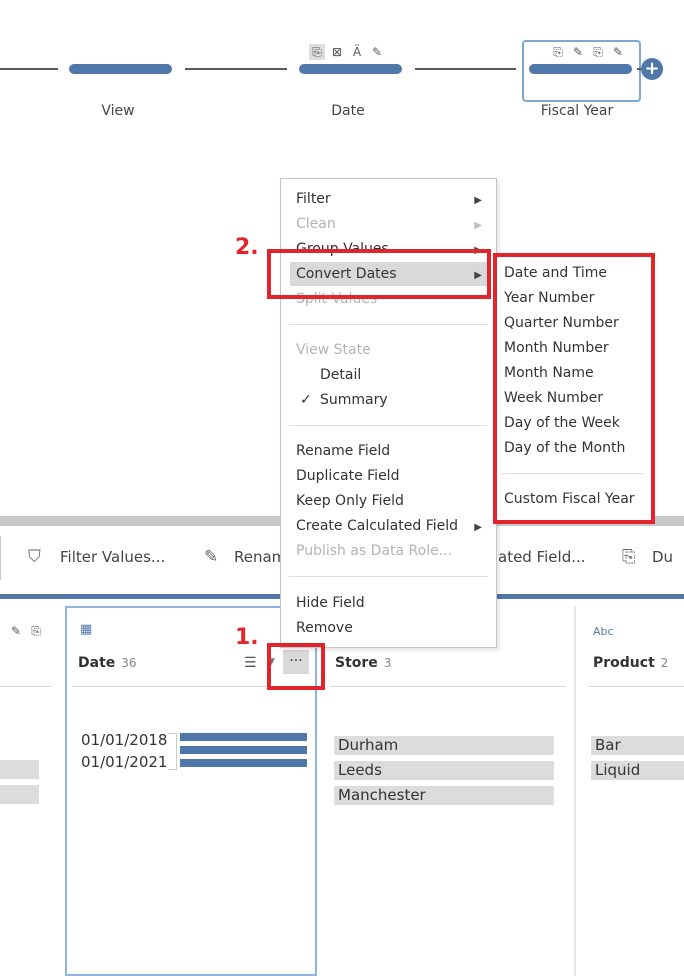  I want to click on date-axis-label: 01/01/2021, so click(124, 762).